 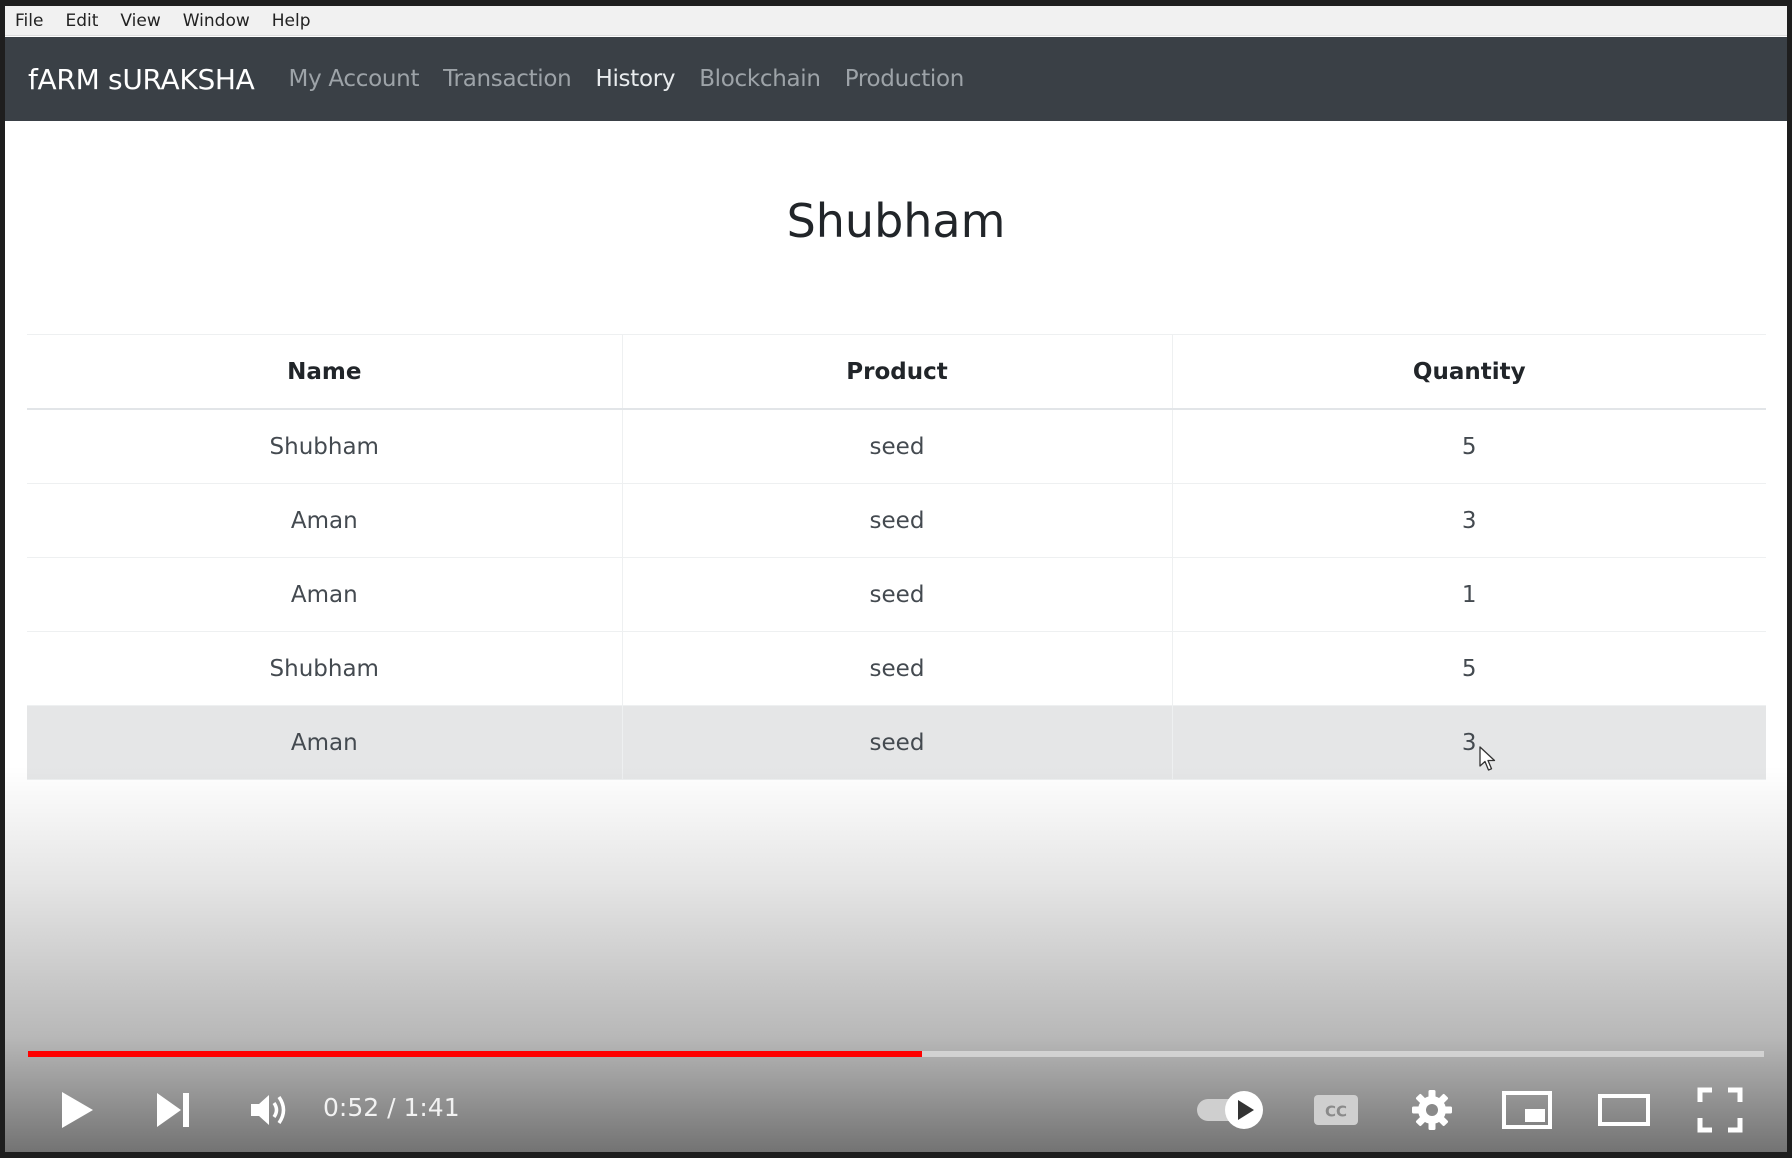 What do you see at coordinates (81, 21) in the screenshot?
I see `menu-edit: Edit` at bounding box center [81, 21].